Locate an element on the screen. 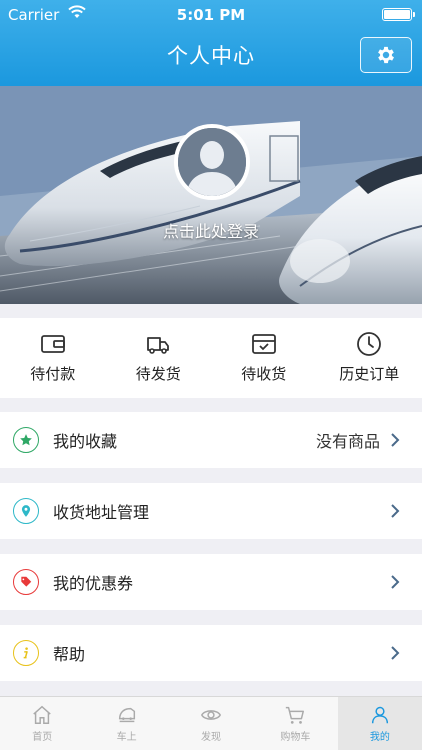 This screenshot has width=422, height=750. location-pin-icon is located at coordinates (26, 511).